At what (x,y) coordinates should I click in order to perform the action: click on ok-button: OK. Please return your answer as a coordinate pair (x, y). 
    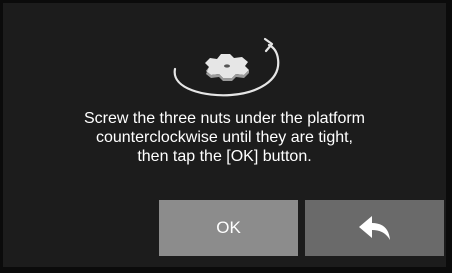
    Looking at the image, I should click on (228, 228).